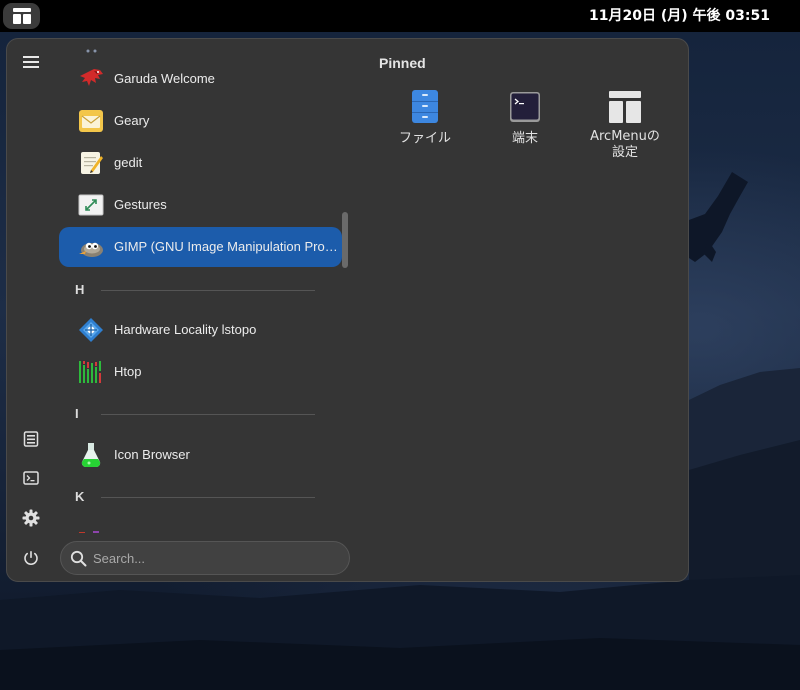  I want to click on eagle-silhouette, so click(718, 217).